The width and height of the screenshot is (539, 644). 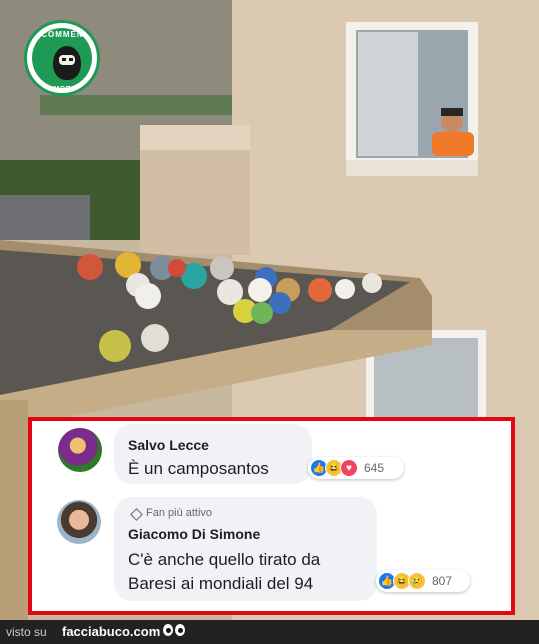 What do you see at coordinates (67, 89) in the screenshot?
I see `logo-text-bottom: MEMORABILI` at bounding box center [67, 89].